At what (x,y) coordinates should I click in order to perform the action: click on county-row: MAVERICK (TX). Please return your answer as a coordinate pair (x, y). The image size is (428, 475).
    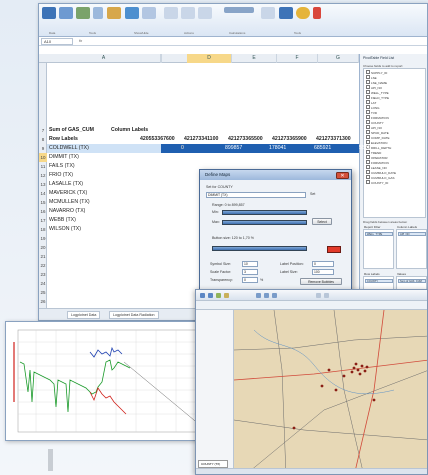
    Looking at the image, I should click on (68, 193).